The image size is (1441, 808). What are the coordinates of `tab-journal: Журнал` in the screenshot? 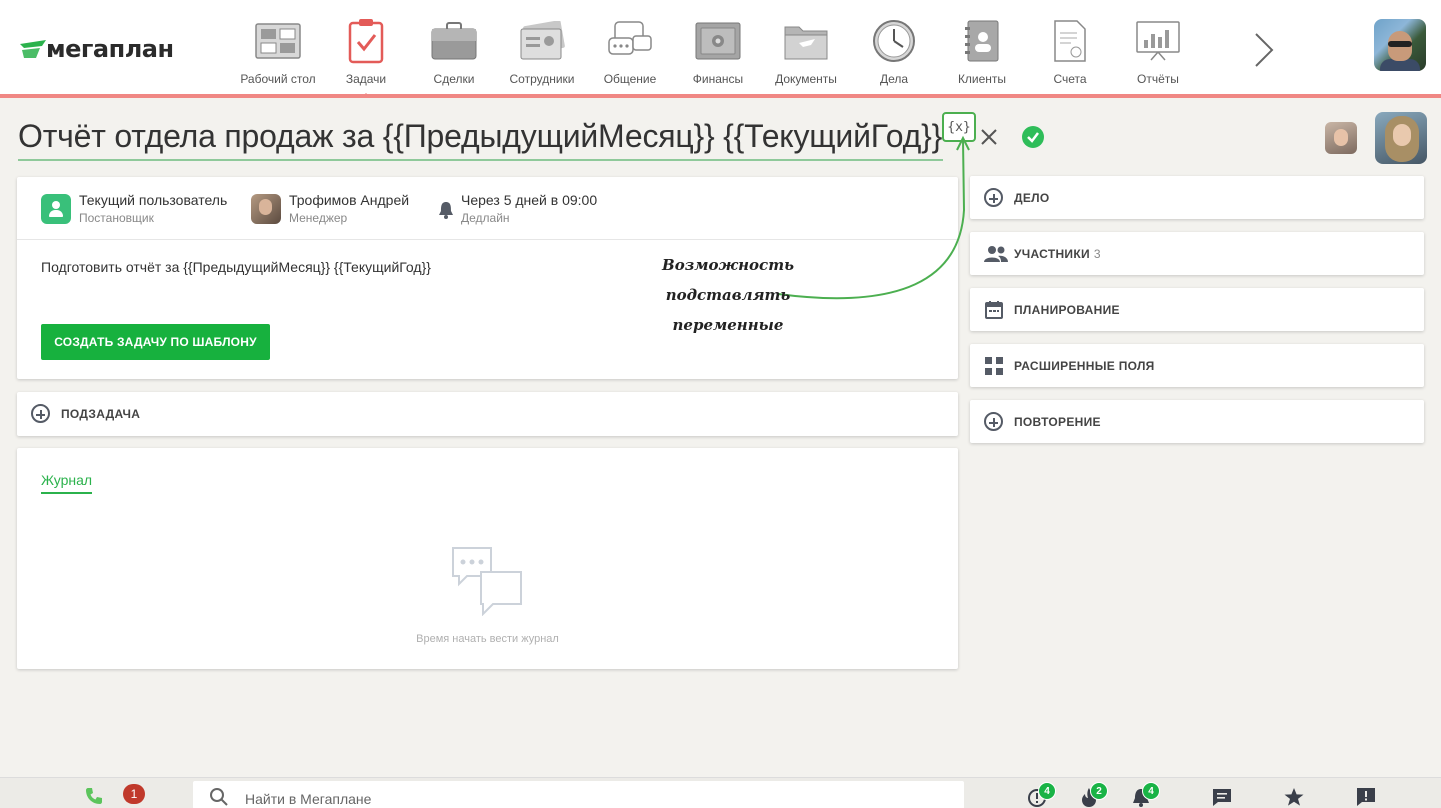 It's located at (67, 483).